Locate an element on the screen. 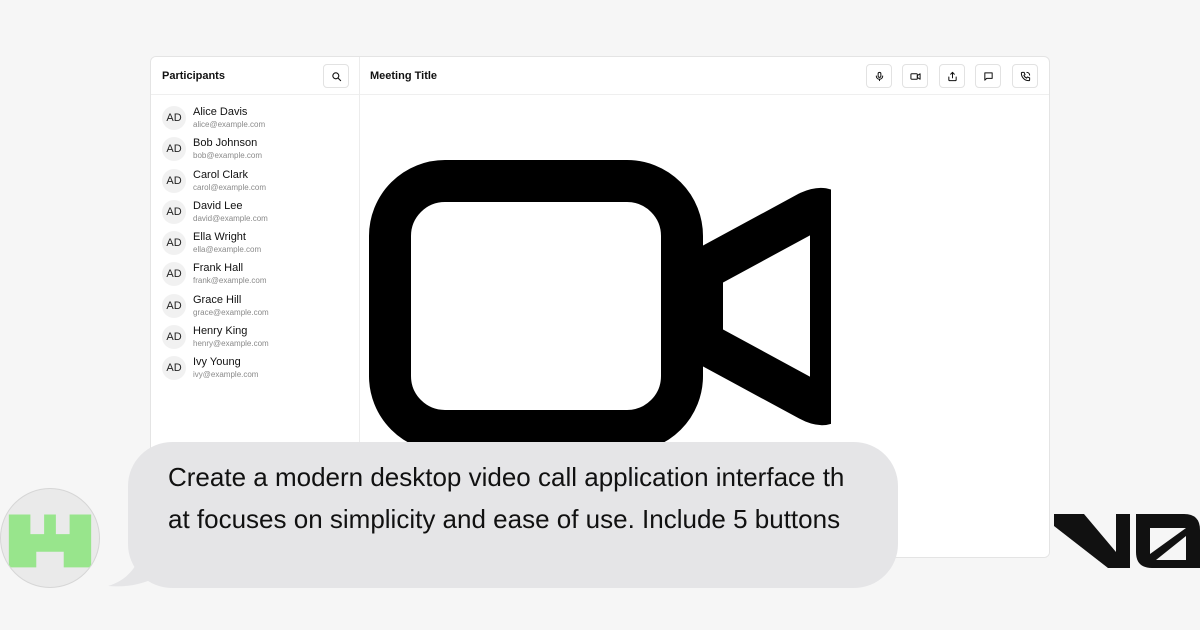 Image resolution: width=1200 pixels, height=630 pixels. participant-name: Bob Johnson is located at coordinates (225, 143).